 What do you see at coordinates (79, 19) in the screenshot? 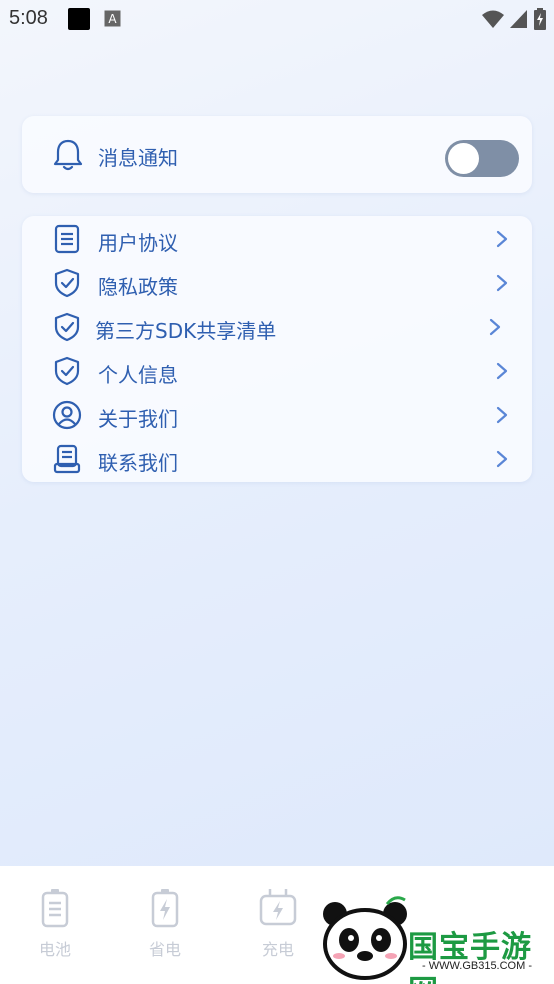
I see `black-square-icon` at bounding box center [79, 19].